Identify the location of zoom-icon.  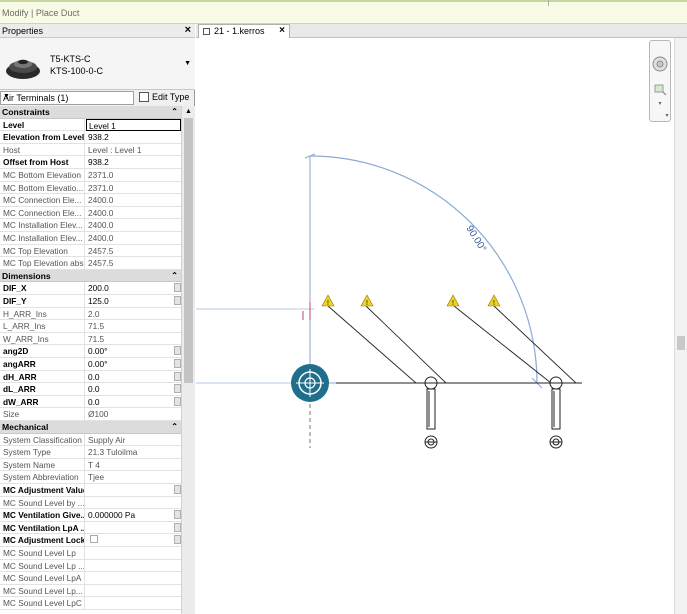
(659, 88).